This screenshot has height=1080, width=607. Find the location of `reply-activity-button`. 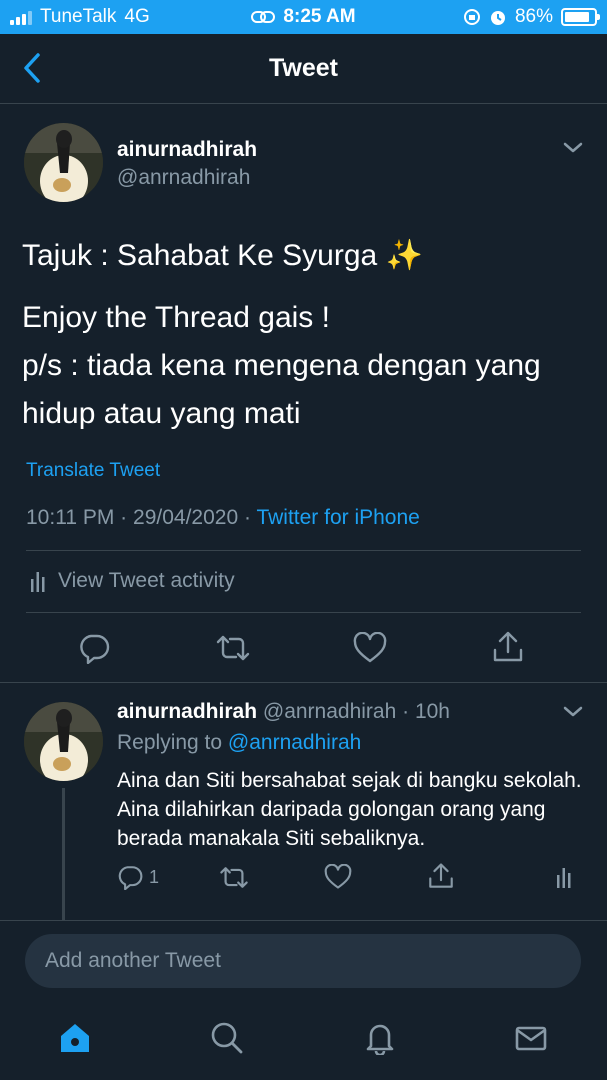

reply-activity-button is located at coordinates (564, 877).